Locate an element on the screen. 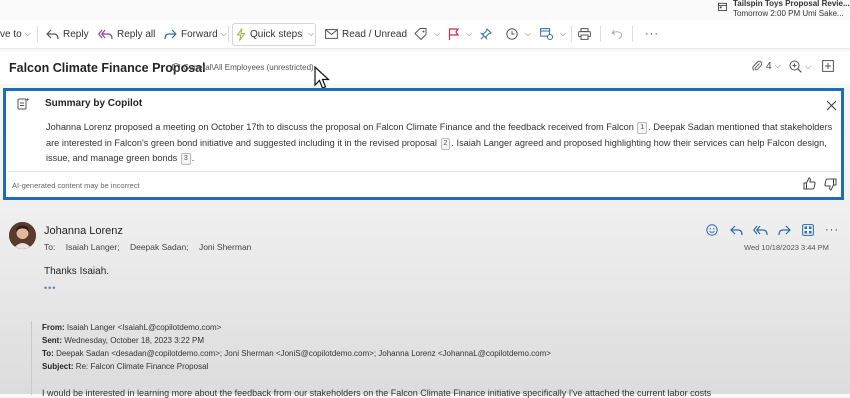  person-avatar-image is located at coordinates (22, 235).